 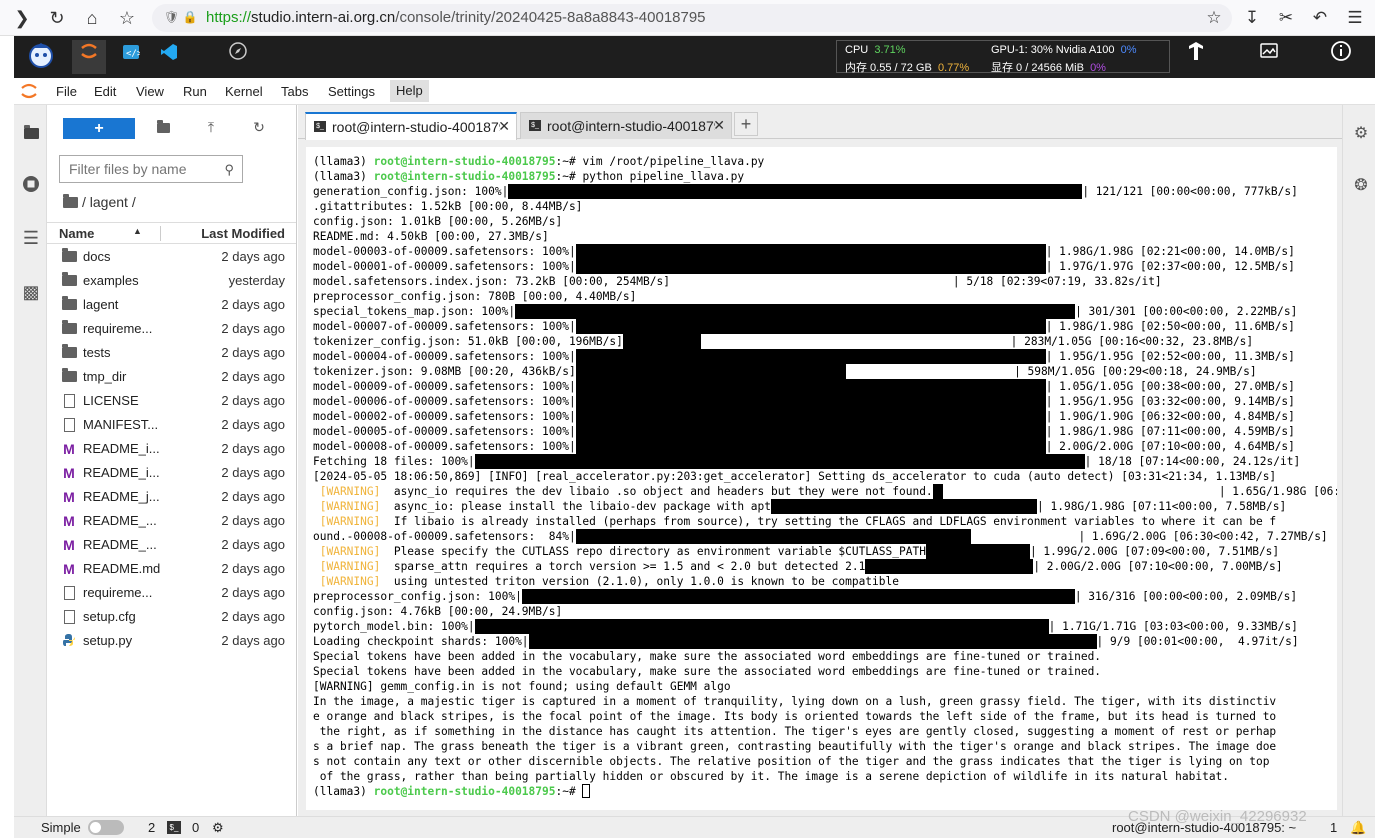 I want to click on site-security-icon: 🛡 🔒, so click(x=181, y=17).